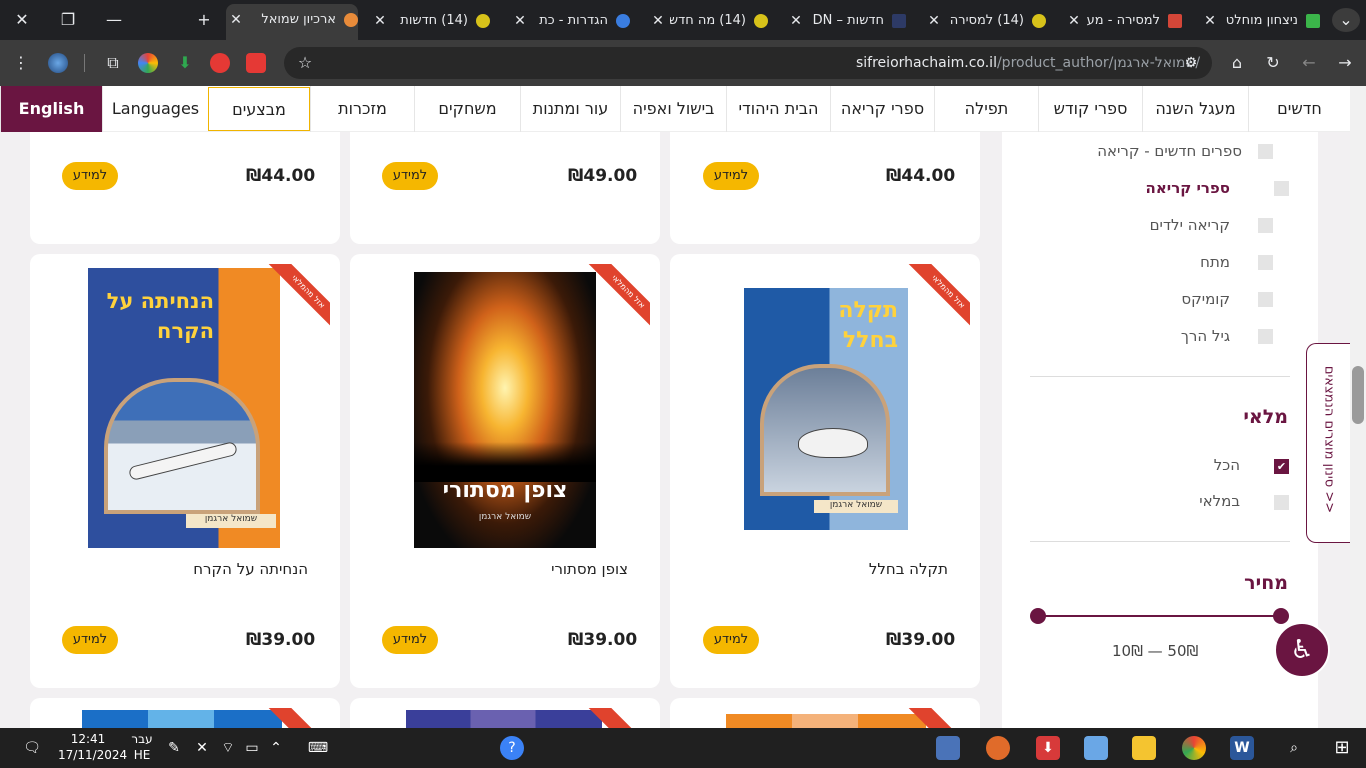  Describe the element at coordinates (467, 109) in the screenshot. I see `nav-games: משחקים` at that location.